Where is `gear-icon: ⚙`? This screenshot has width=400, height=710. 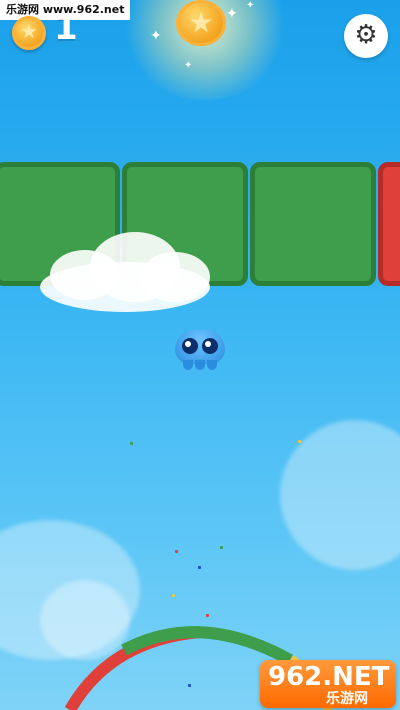 gear-icon: ⚙ is located at coordinates (366, 35).